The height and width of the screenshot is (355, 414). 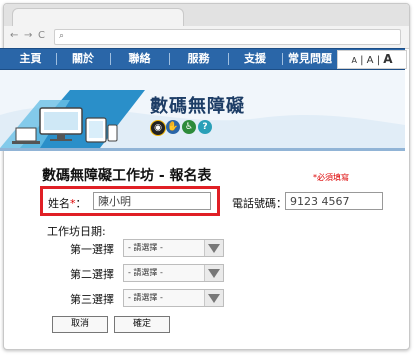 What do you see at coordinates (92, 299) in the screenshot?
I see `third-choice-label: 第三選擇` at bounding box center [92, 299].